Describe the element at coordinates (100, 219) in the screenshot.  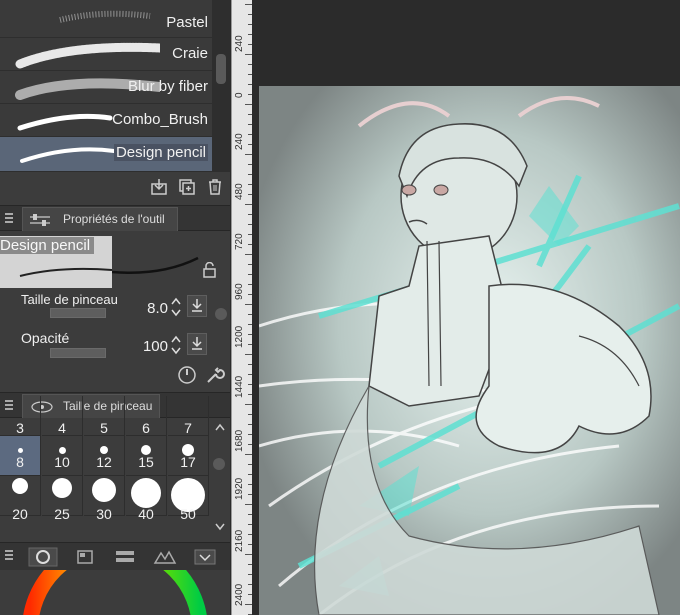
I see `tab-tool-properties: Propriétés de l'outil` at that location.